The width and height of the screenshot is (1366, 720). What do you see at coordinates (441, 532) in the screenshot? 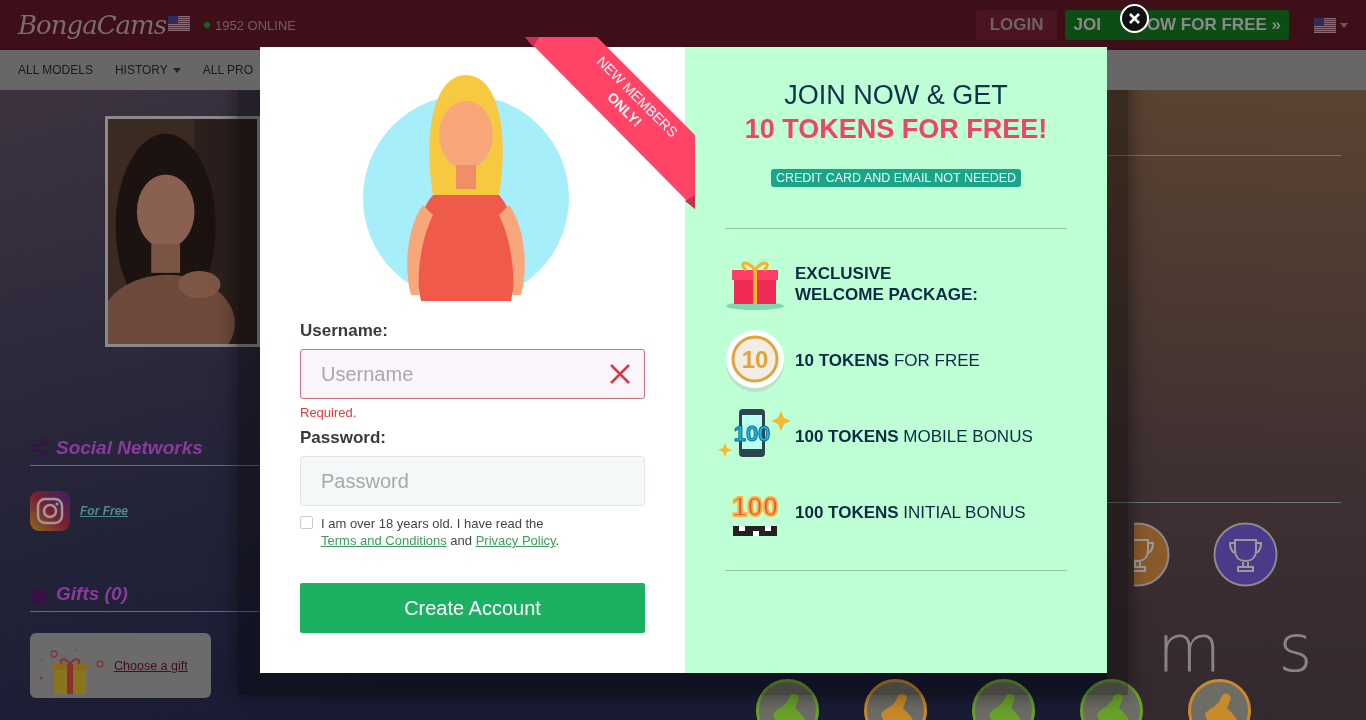
I see `agreement-text: I am over 18 years old. I have read the Terms and Conditions and Privacy Policy.` at bounding box center [441, 532].